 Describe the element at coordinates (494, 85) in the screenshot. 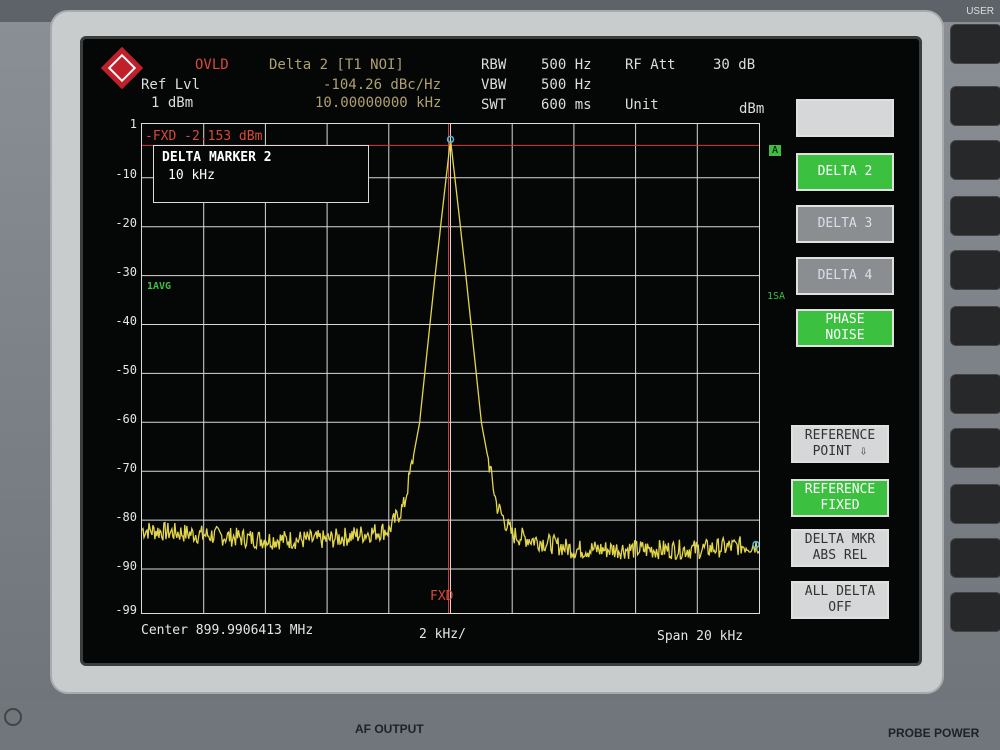

I see `vbw-label: VBW` at that location.